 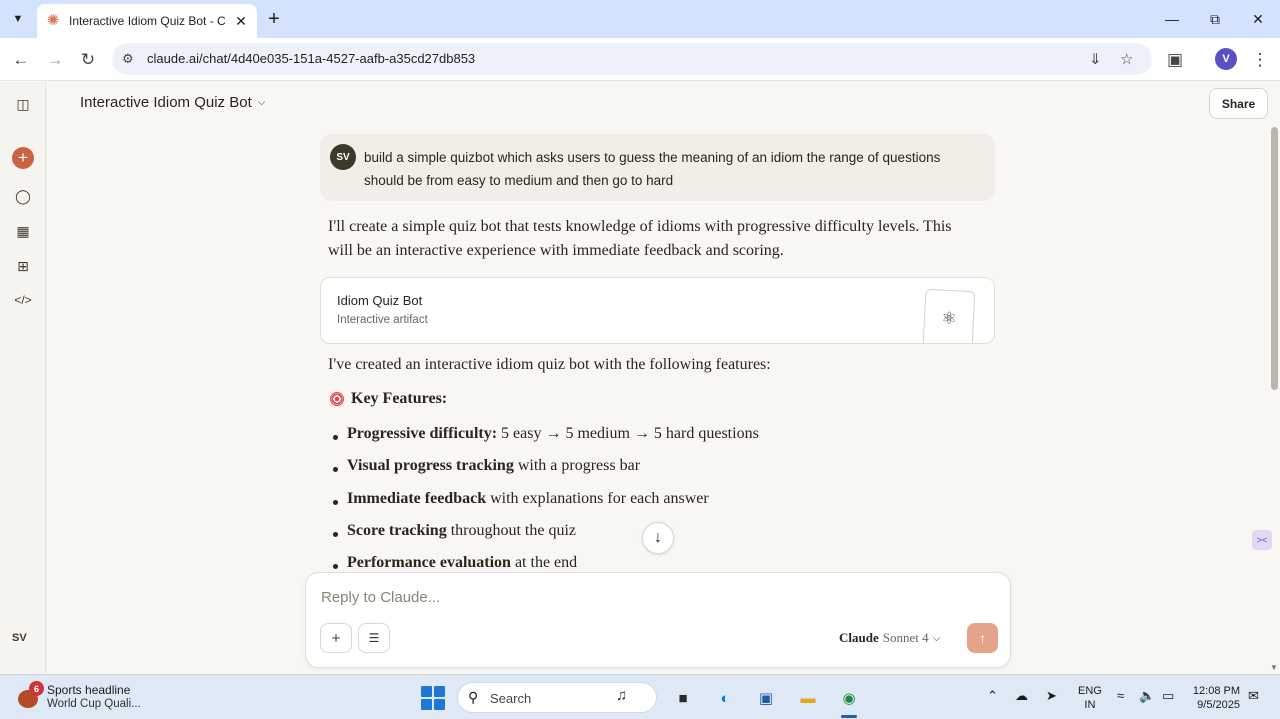 I want to click on input-language: ENG IN, so click(x=1090, y=698).